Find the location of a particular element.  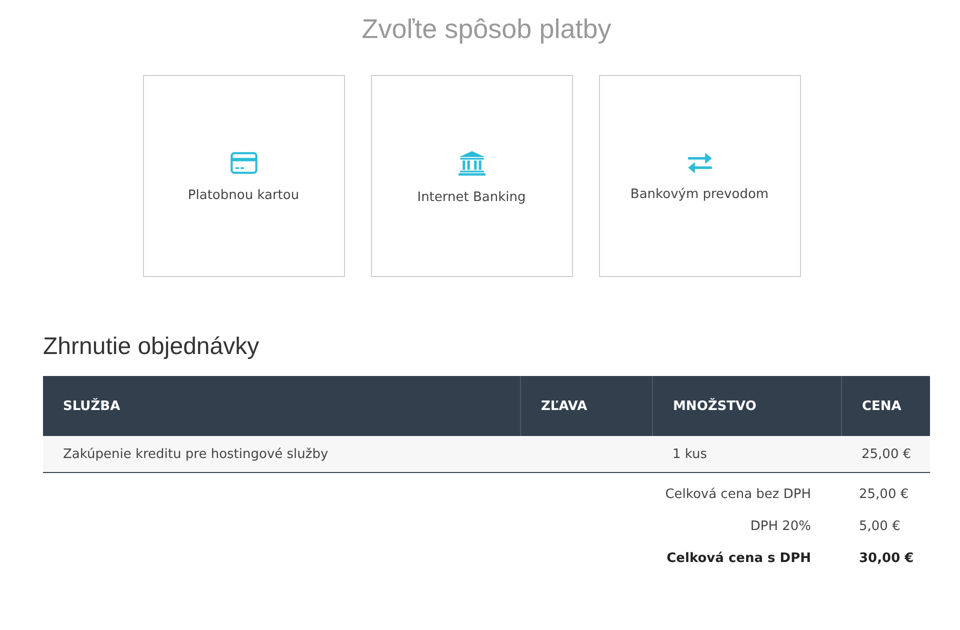

section-heading: Zhrnutie objednávky is located at coordinates (151, 347).